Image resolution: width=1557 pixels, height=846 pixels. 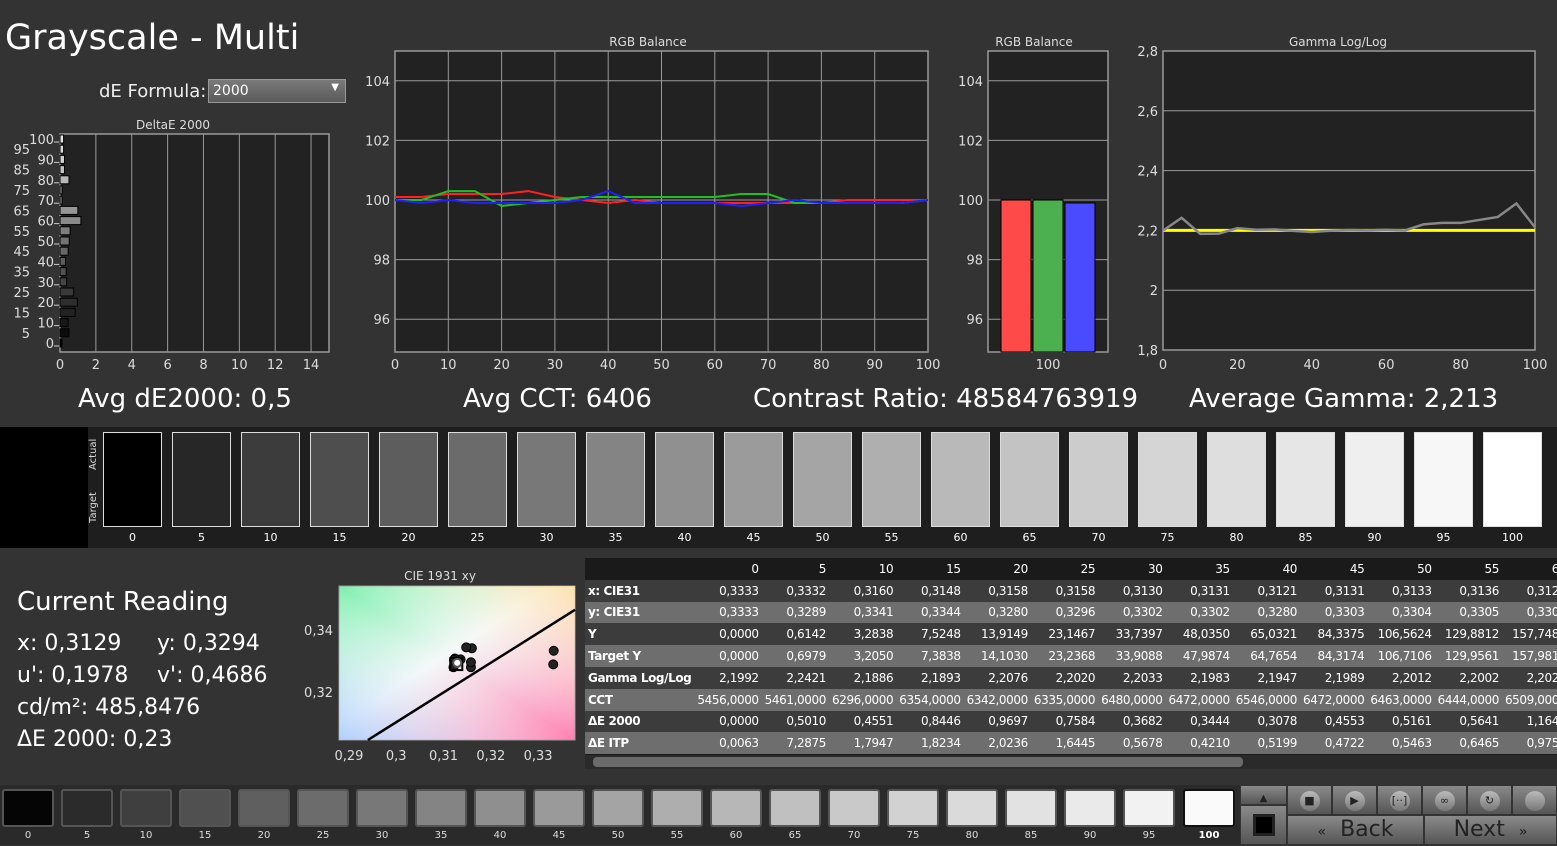 I want to click on column-header: 20, so click(x=997, y=569).